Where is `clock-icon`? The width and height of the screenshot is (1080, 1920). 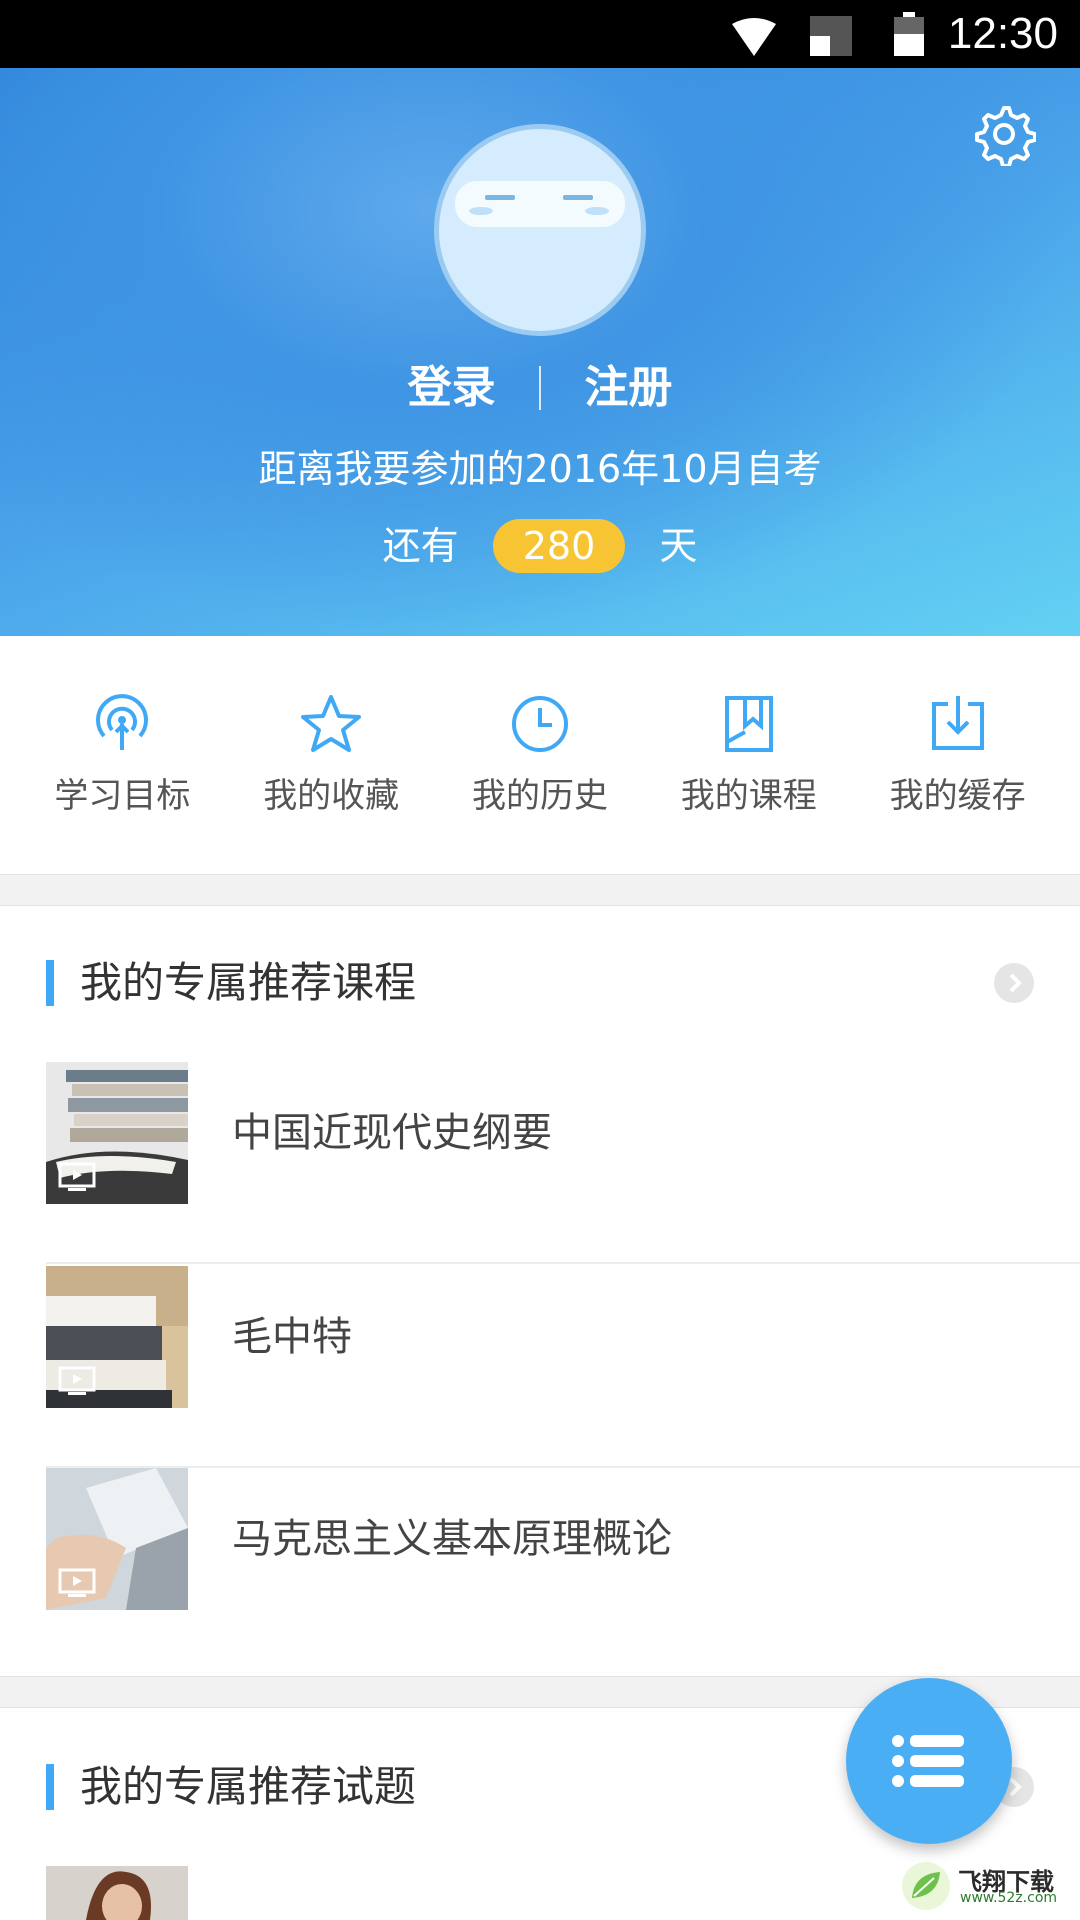
clock-icon is located at coordinates (539, 724).